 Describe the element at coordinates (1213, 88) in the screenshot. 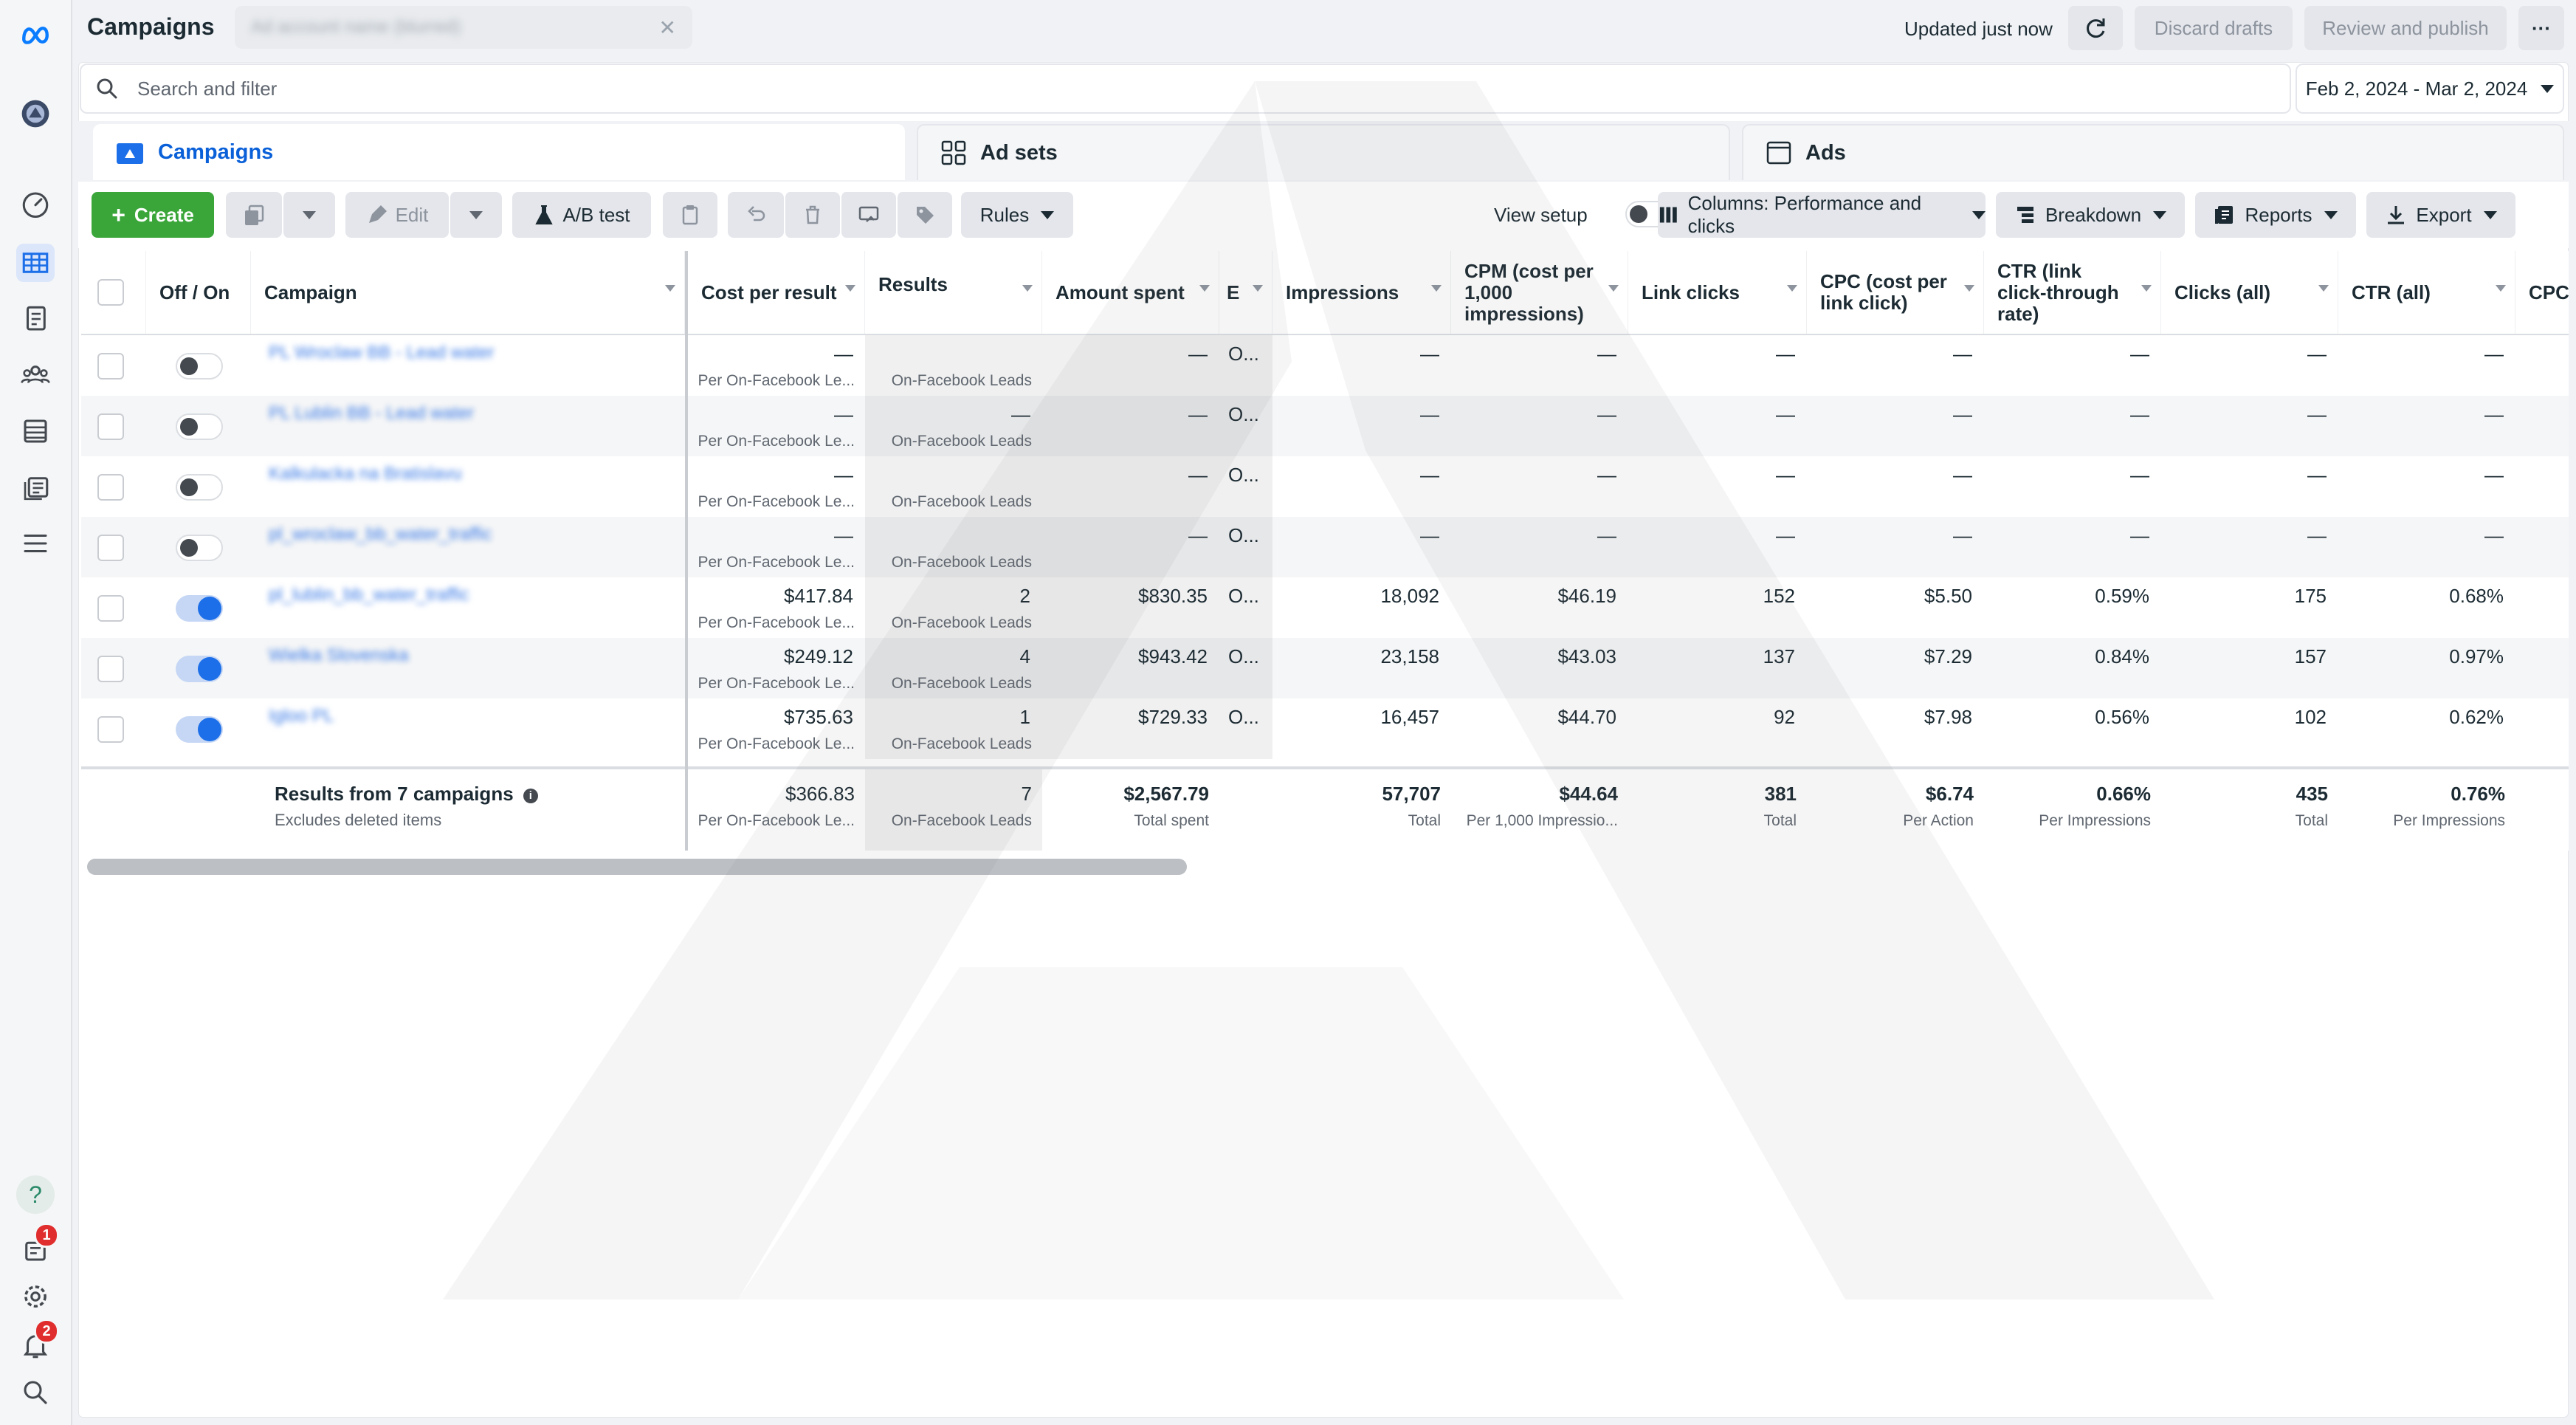

I see `search-input` at that location.